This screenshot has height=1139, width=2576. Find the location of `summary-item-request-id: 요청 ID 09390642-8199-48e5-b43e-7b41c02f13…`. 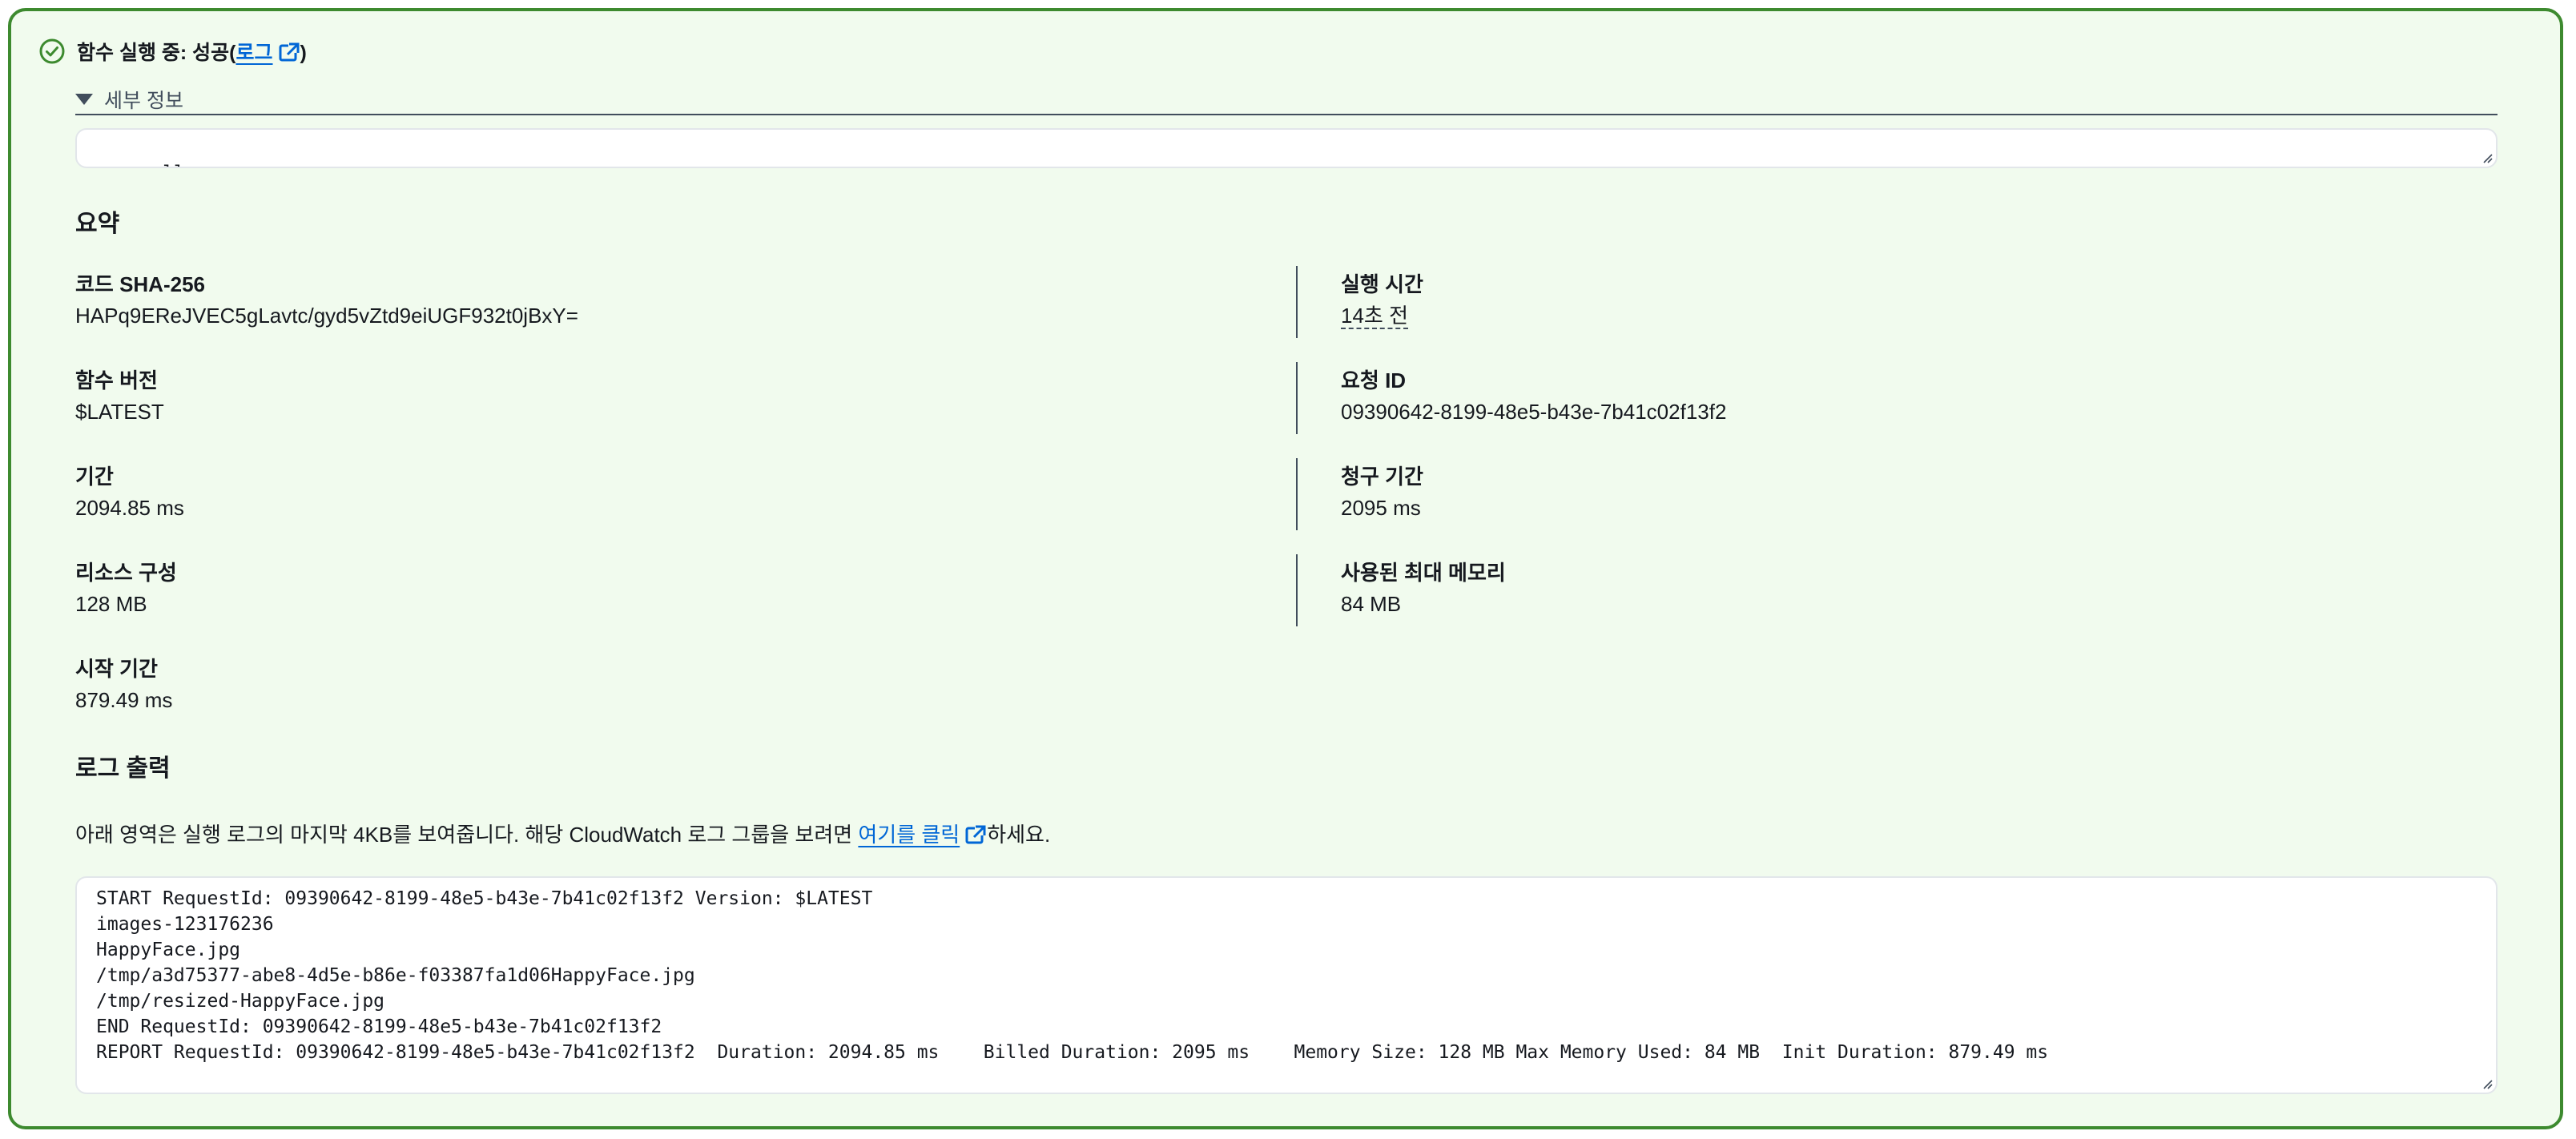

summary-item-request-id: 요청 ID 09390642-8199-48e5-b43e-7b41c02f13… is located at coordinates (1533, 396).